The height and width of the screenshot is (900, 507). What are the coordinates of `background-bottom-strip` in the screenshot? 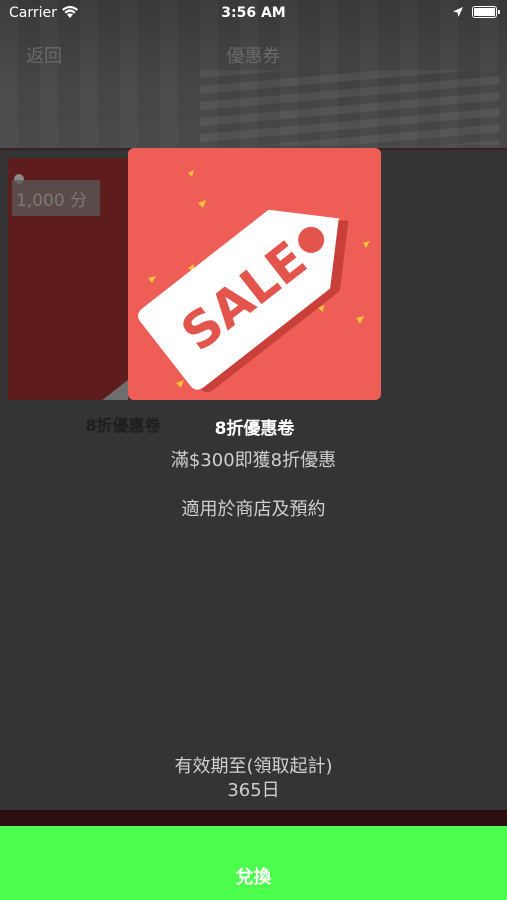 It's located at (253, 818).